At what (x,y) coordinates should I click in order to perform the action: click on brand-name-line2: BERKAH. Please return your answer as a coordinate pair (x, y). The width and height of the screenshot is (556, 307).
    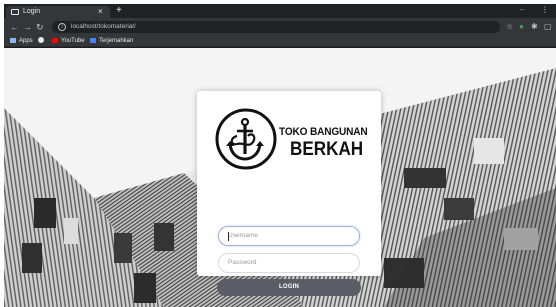
    Looking at the image, I should click on (327, 149).